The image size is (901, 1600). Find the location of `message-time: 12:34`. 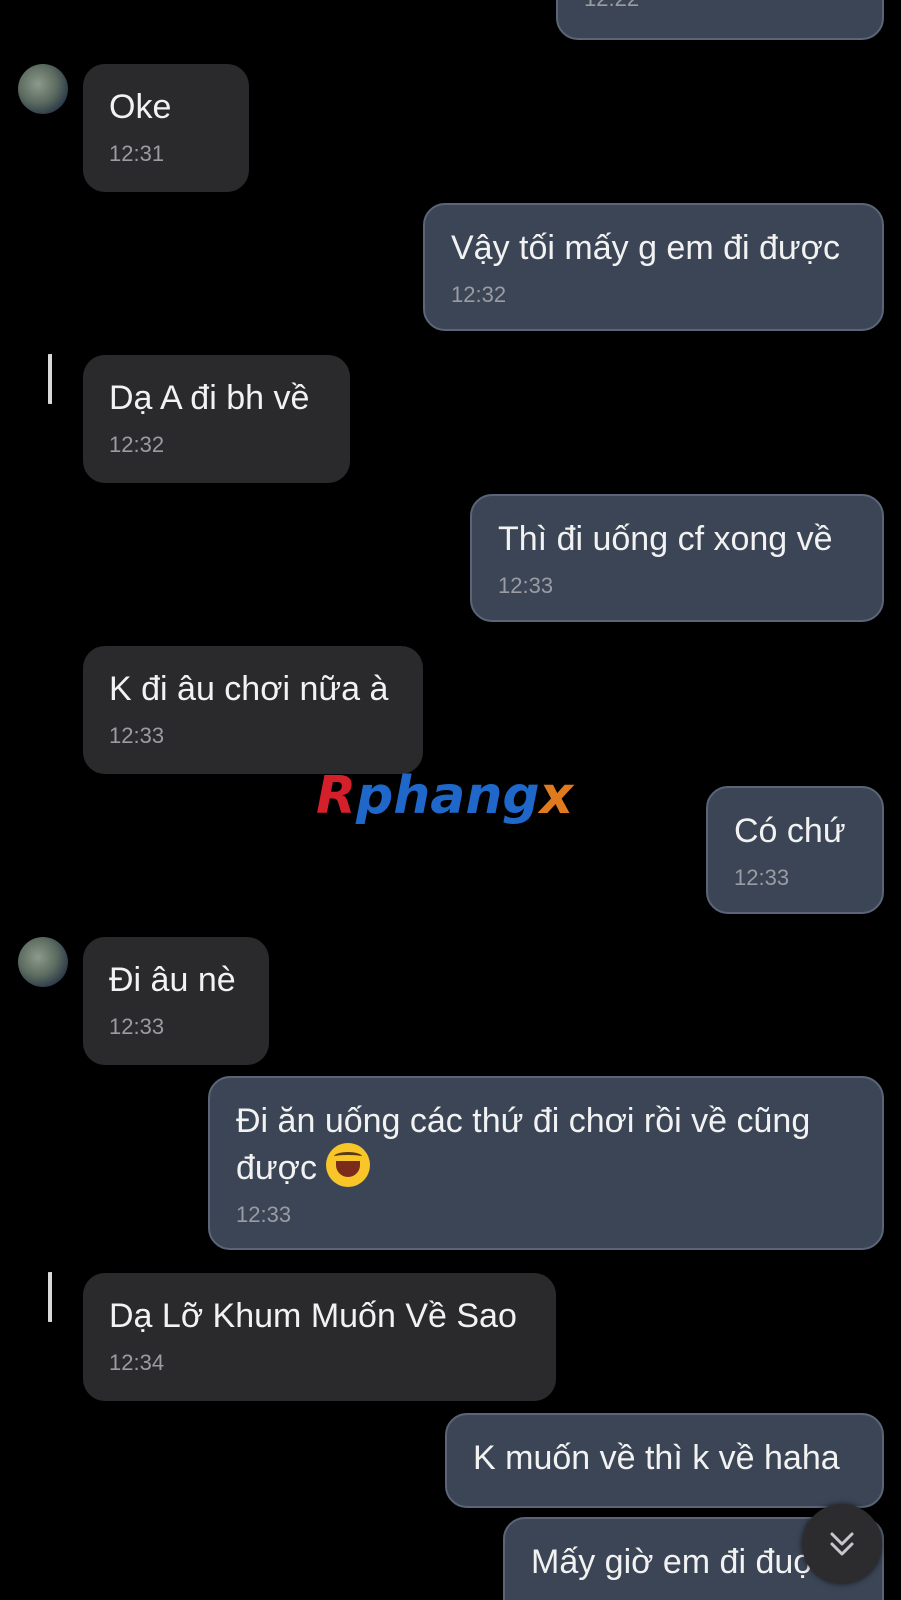

message-time: 12:34 is located at coordinates (137, 1362).